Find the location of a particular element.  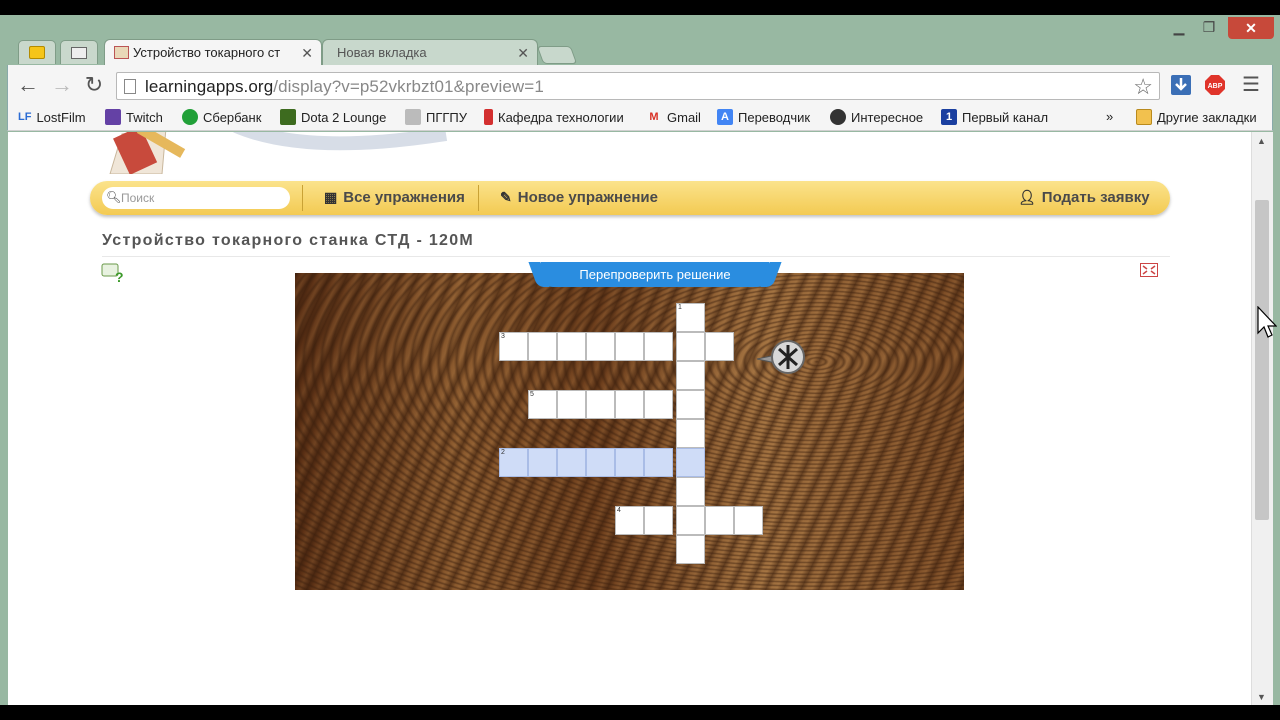

sberbank-icon is located at coordinates (190, 117).